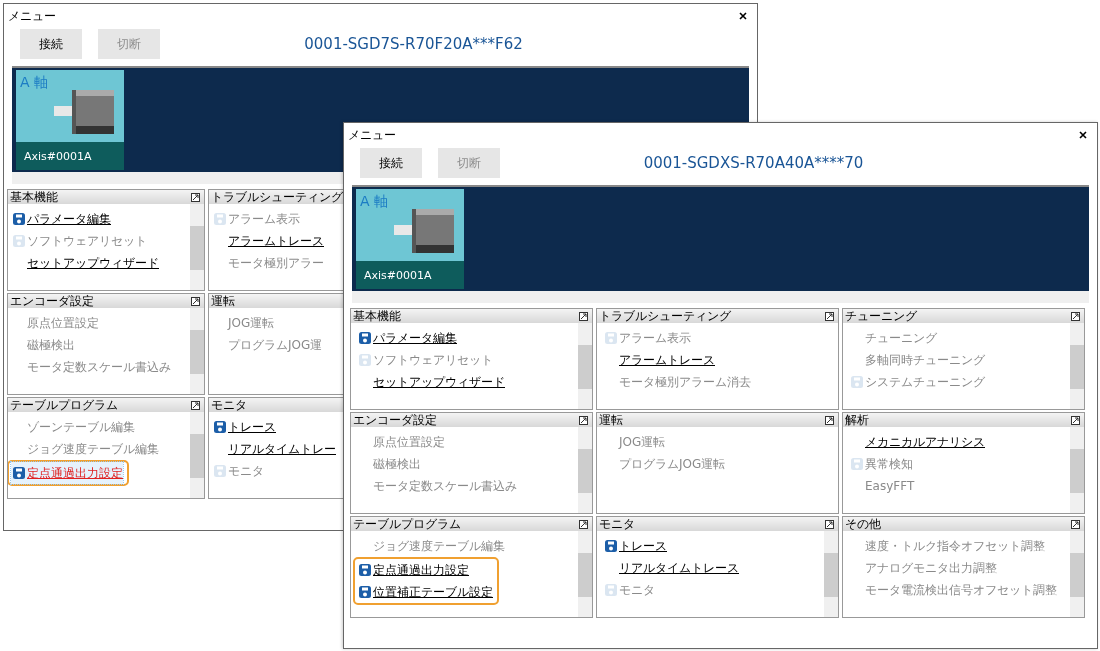 Image resolution: width=1100 pixels, height=651 pixels. What do you see at coordinates (881, 316) in the screenshot?
I see `panel-title: チューニング` at bounding box center [881, 316].